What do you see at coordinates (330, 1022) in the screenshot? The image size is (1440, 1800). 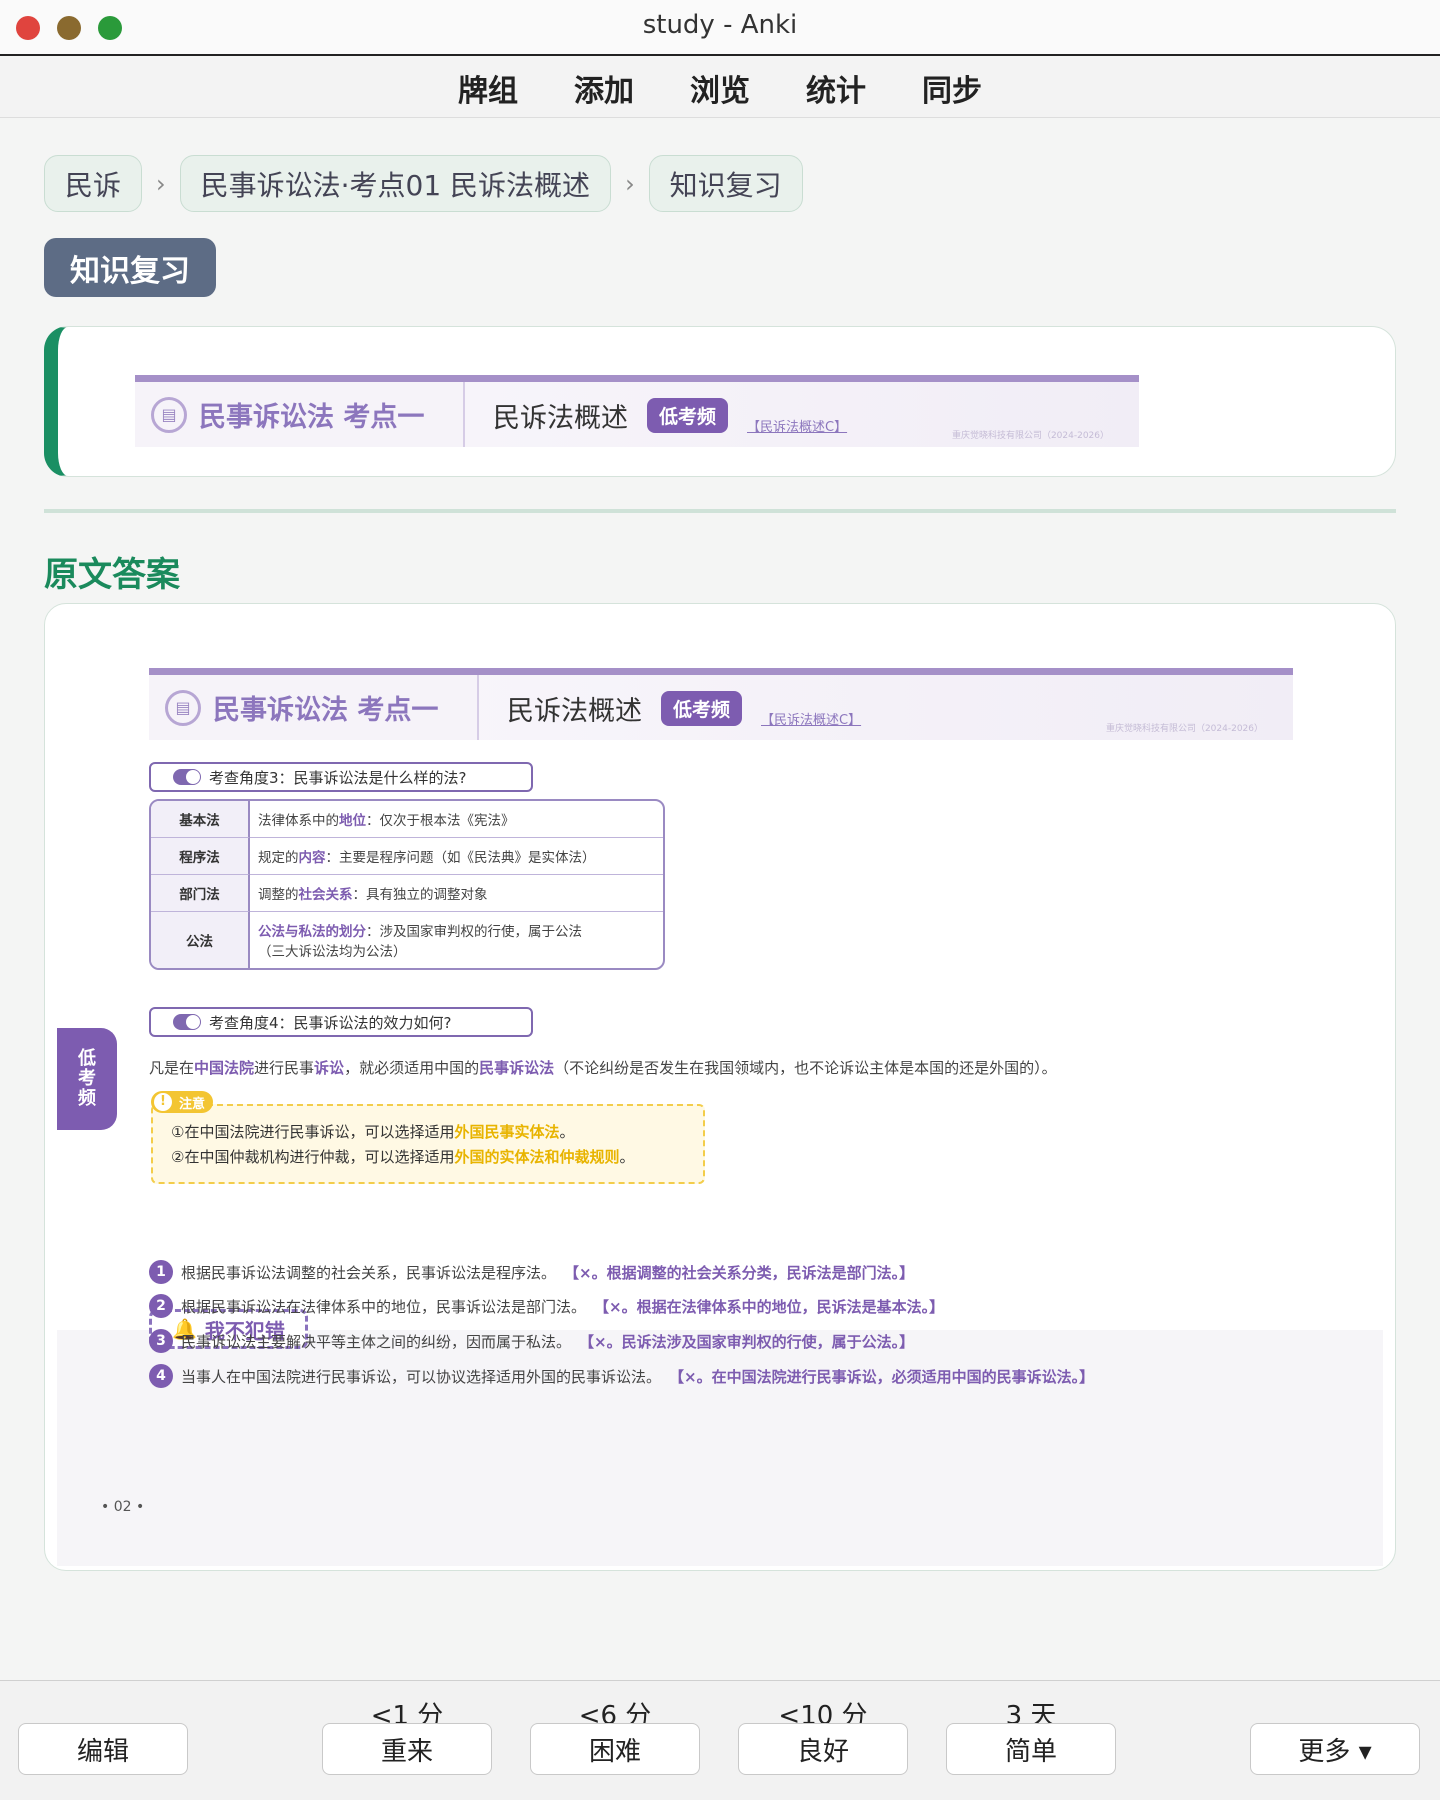 I see `angle-4-label: 考查角度4：民事诉讼法的效力如何?` at bounding box center [330, 1022].